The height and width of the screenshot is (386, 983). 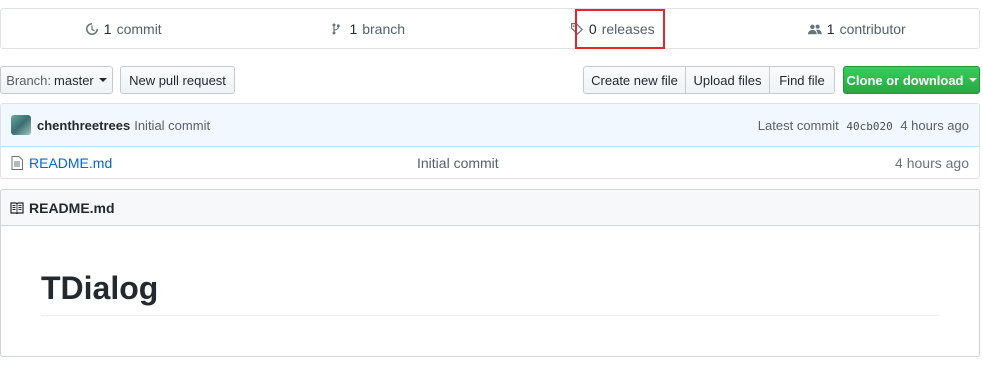 What do you see at coordinates (91, 28) in the screenshot?
I see `history-icon` at bounding box center [91, 28].